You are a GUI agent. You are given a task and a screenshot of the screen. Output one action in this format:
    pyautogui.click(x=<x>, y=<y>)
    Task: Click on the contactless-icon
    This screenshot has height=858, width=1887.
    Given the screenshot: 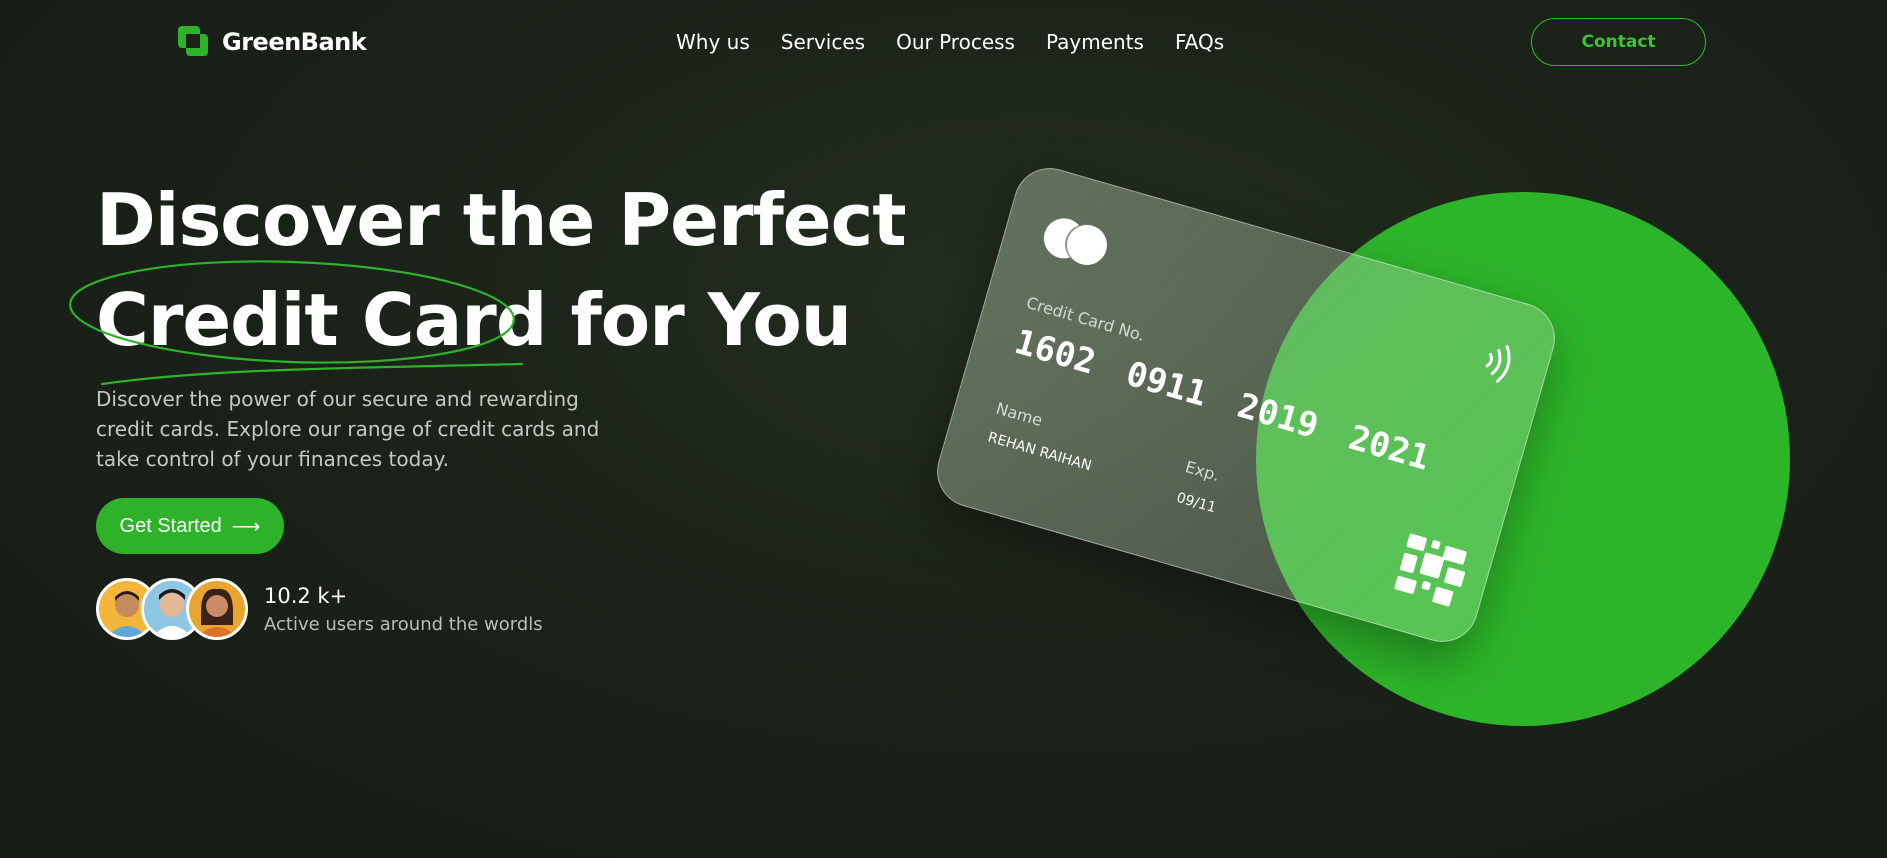 What is the action you would take?
    pyautogui.click(x=1498, y=364)
    